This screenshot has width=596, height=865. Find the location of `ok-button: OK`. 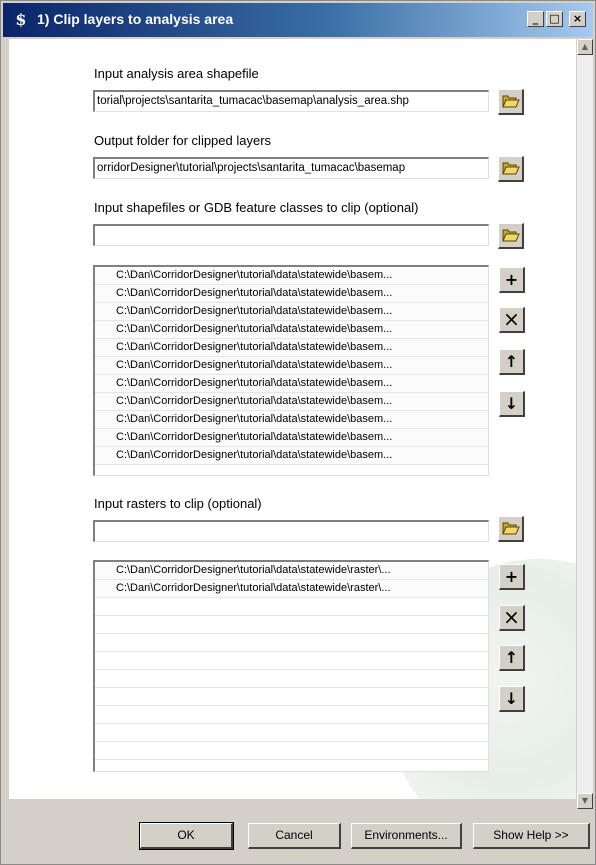

ok-button: OK is located at coordinates (186, 836).